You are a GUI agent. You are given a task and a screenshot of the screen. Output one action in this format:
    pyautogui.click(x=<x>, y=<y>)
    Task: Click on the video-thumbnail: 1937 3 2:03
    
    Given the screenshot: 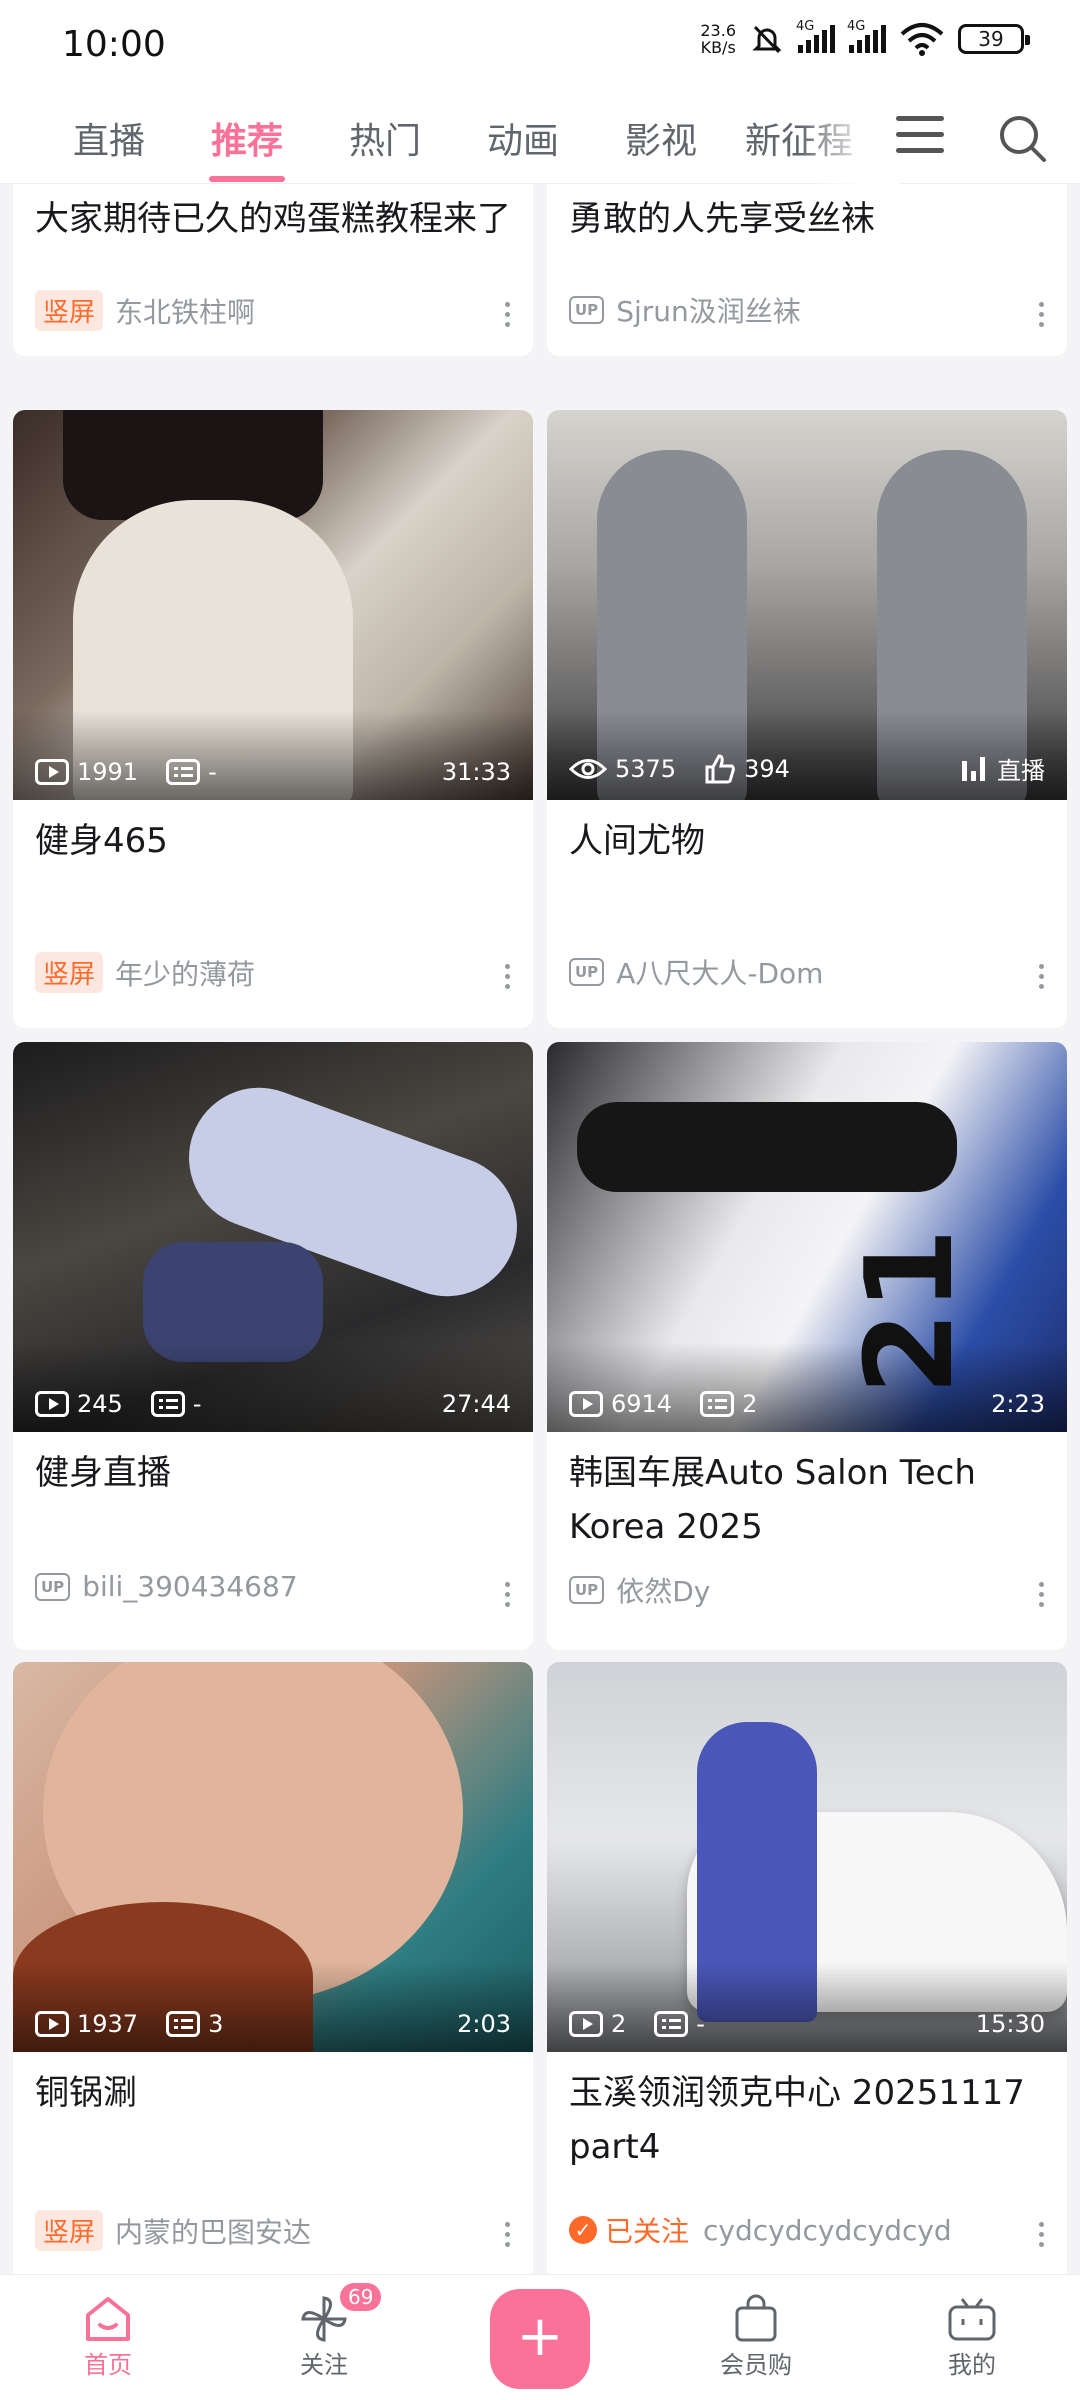 What is the action you would take?
    pyautogui.click(x=273, y=1857)
    